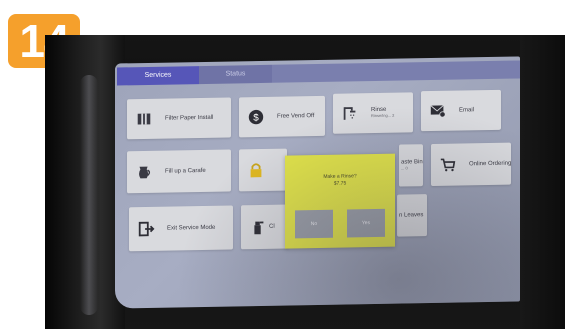  Describe the element at coordinates (296, 116) in the screenshot. I see `free-vend-label: Free Vend Off` at that location.